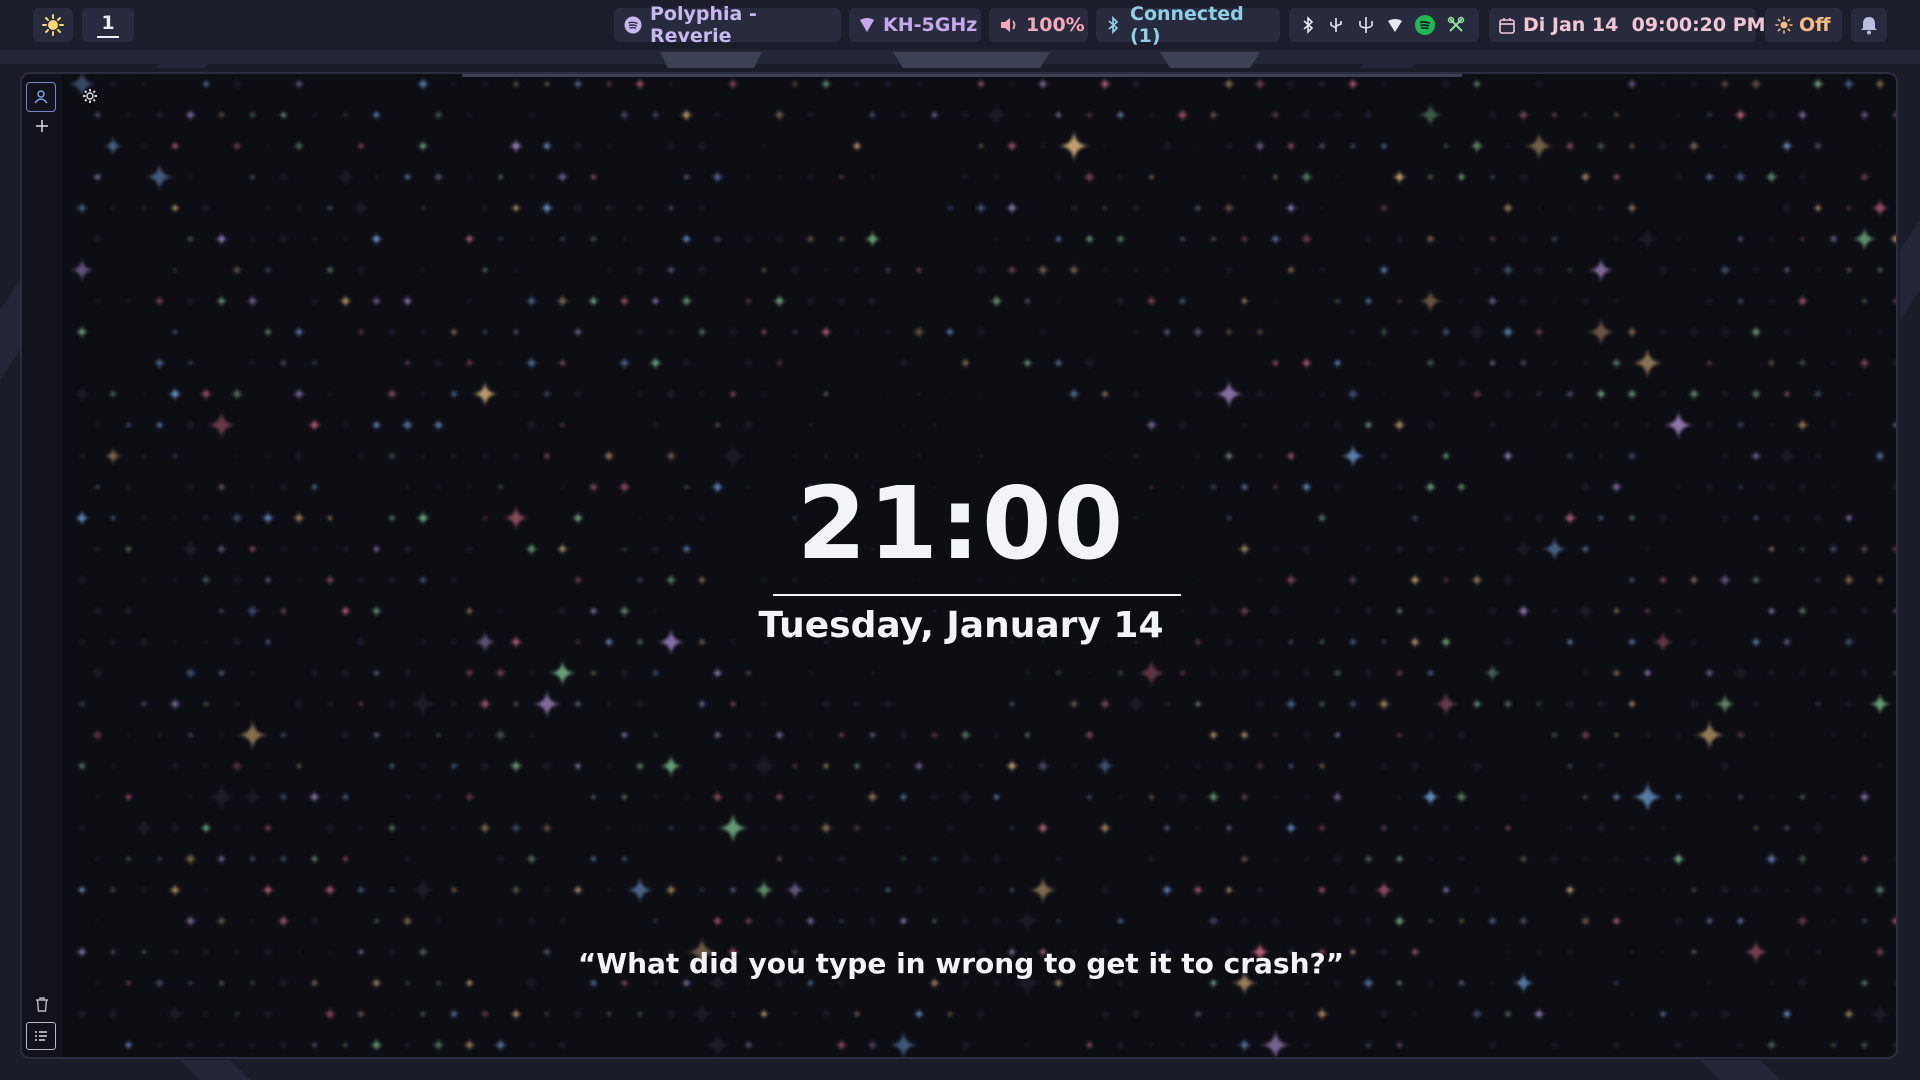 The height and width of the screenshot is (1080, 1920). I want to click on spotify-tray-icon, so click(1425, 25).